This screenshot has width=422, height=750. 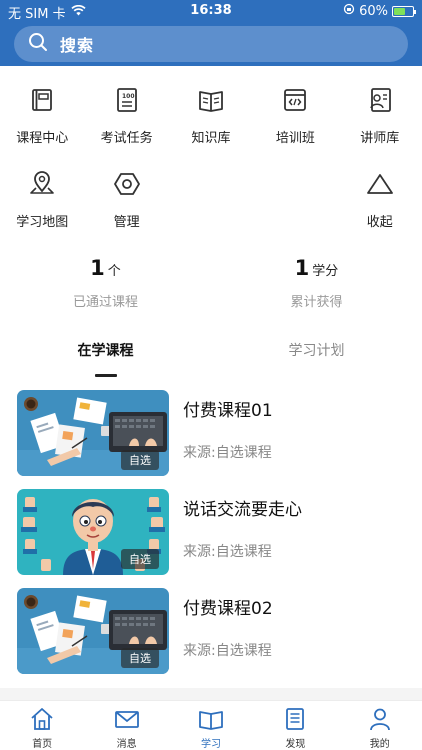 What do you see at coordinates (211, 101) in the screenshot?
I see `knowledge-book-icon` at bounding box center [211, 101].